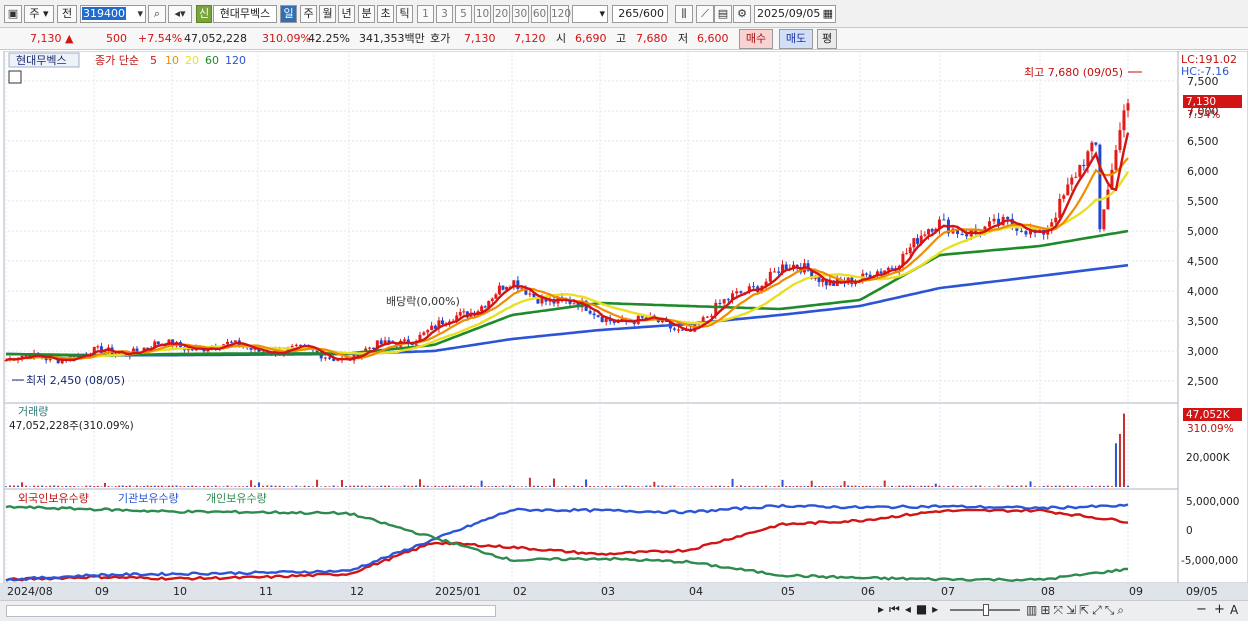  I want to click on interval-button-1: 3, so click(444, 14).